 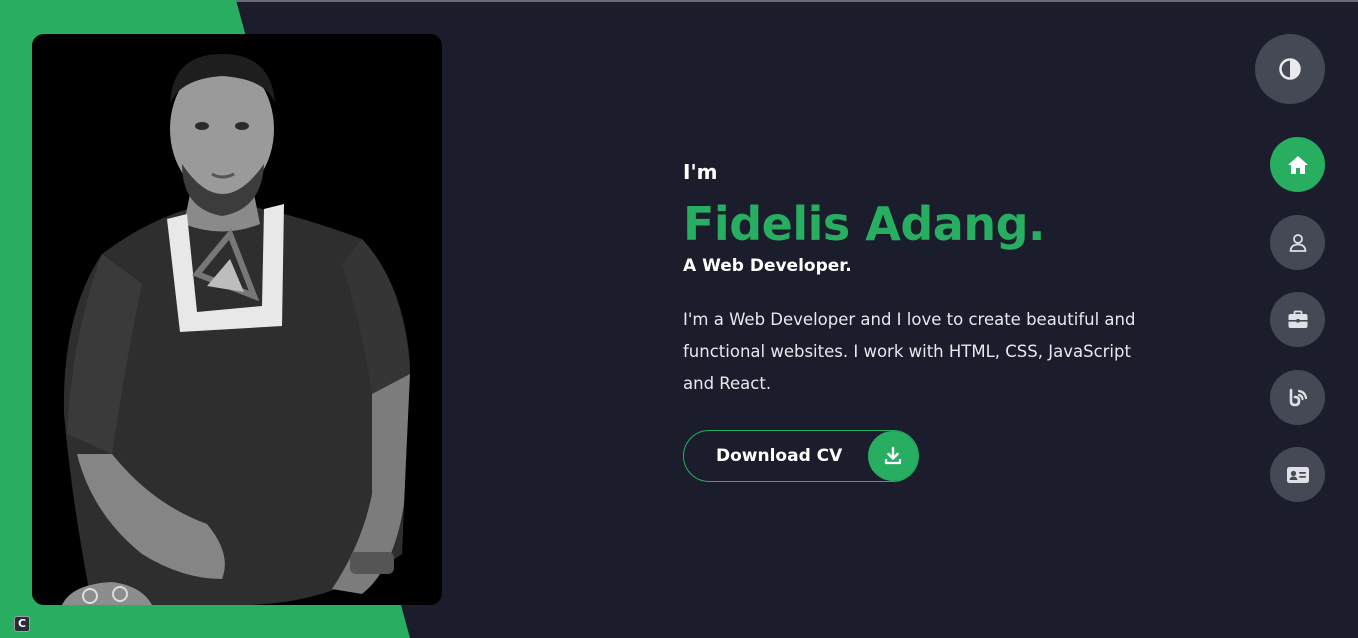 I want to click on briefcase-icon, so click(x=1297, y=319).